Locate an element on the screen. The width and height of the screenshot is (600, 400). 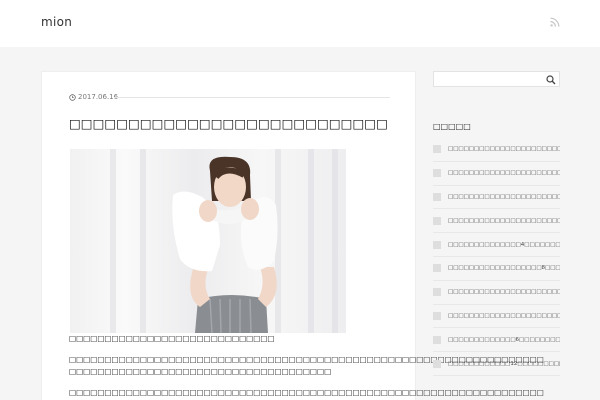
search-icon is located at coordinates (551, 80).